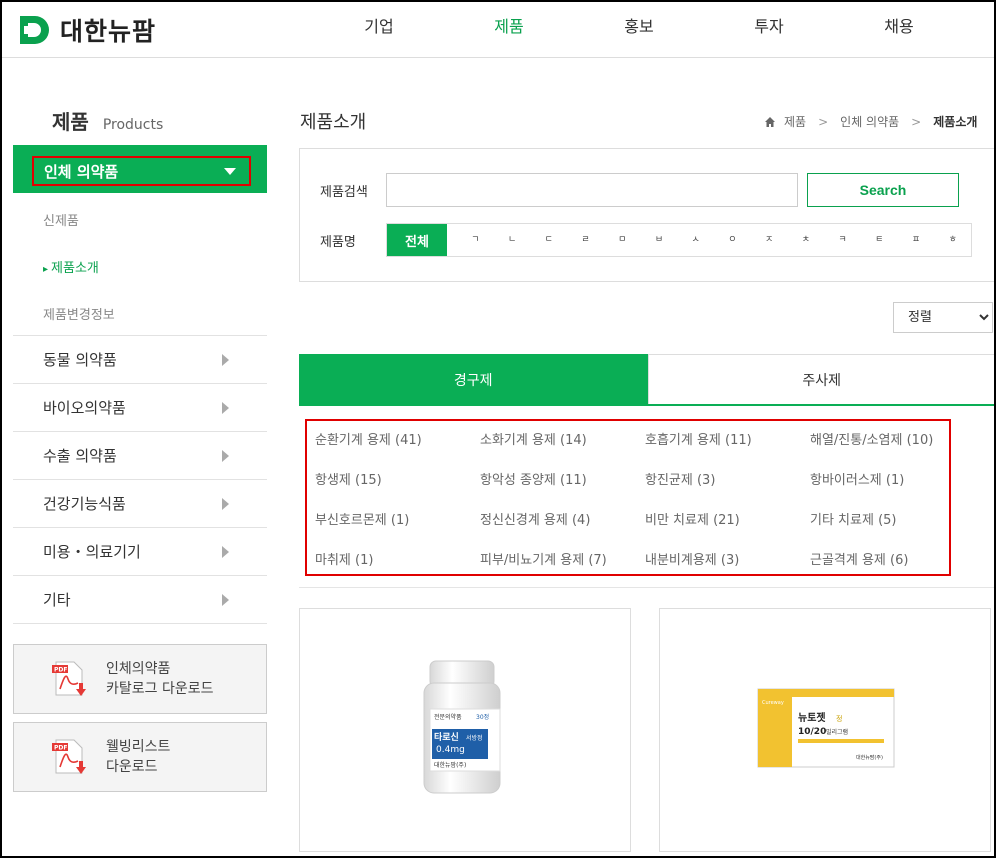  I want to click on dosage-form-tabs: 경구제 주사제, so click(647, 380).